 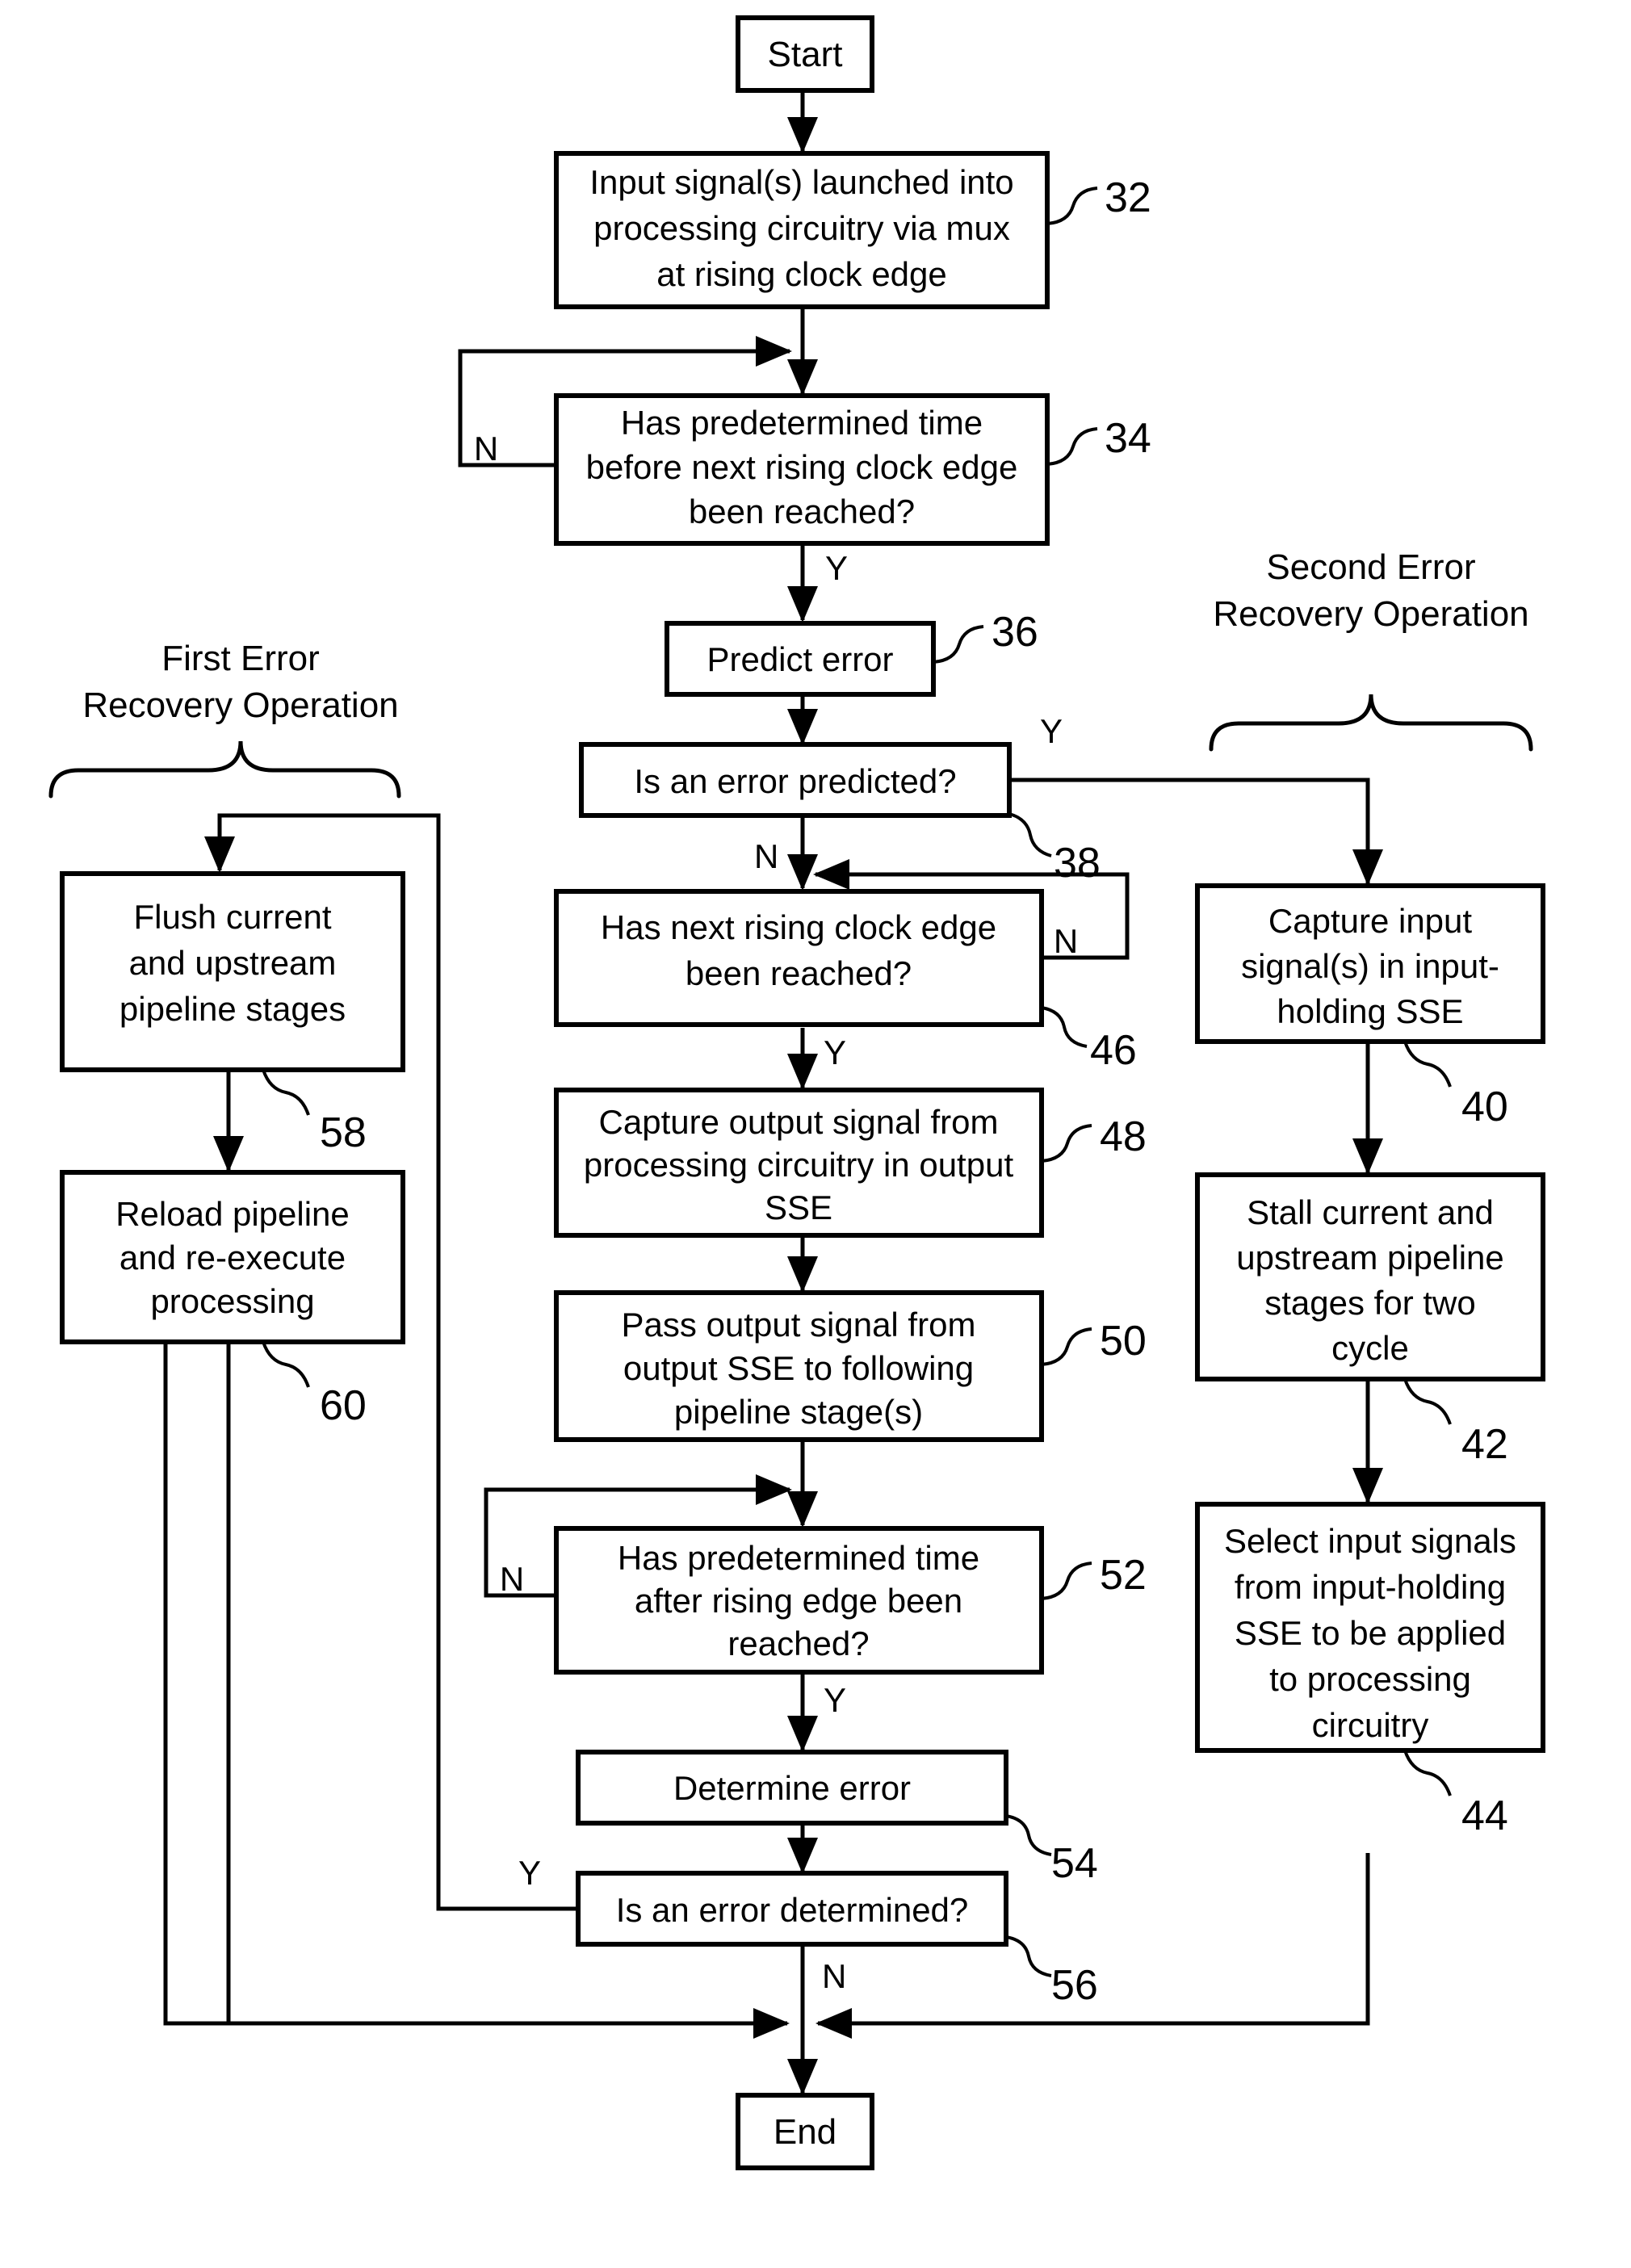 I want to click on group-left-first-error-recovery: First Error Recovery Operation, so click(x=225, y=719).